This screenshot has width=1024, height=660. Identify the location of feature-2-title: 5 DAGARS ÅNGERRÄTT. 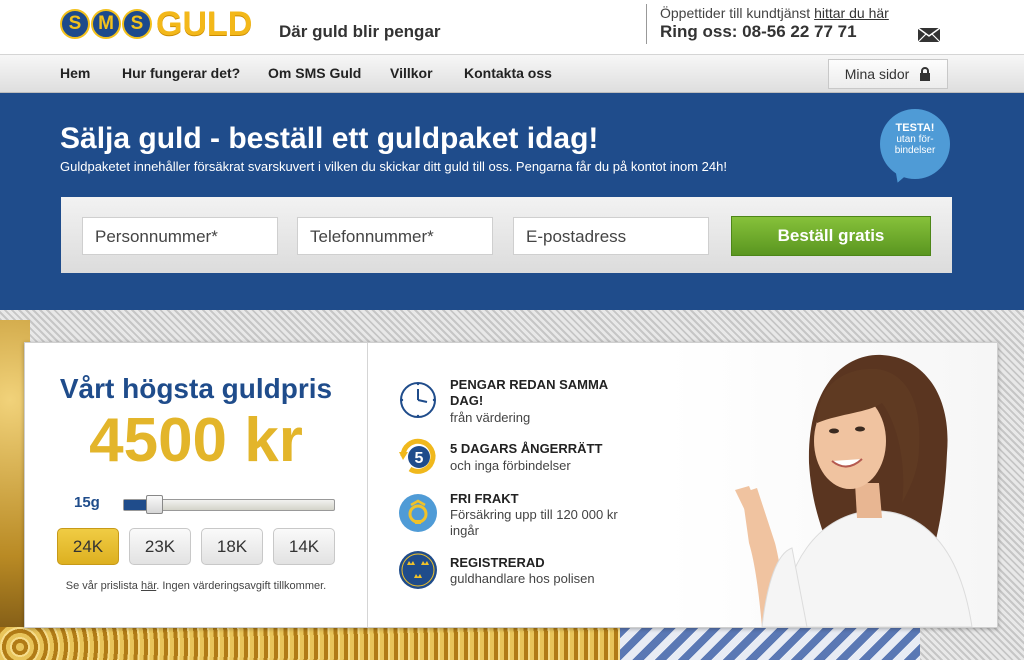
(526, 448).